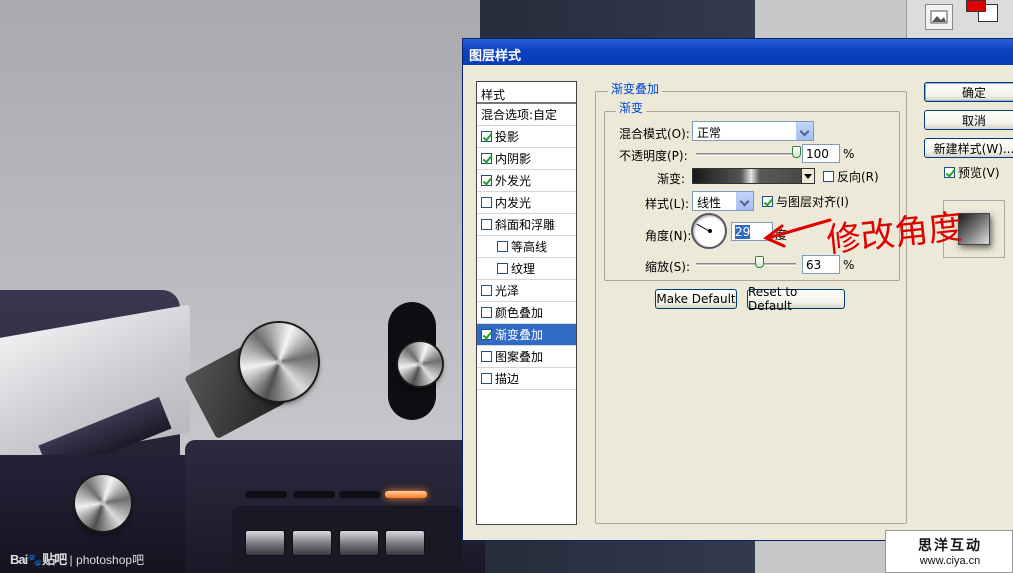 This screenshot has width=1013, height=573. What do you see at coordinates (743, 232) in the screenshot?
I see `angle-value: 29` at bounding box center [743, 232].